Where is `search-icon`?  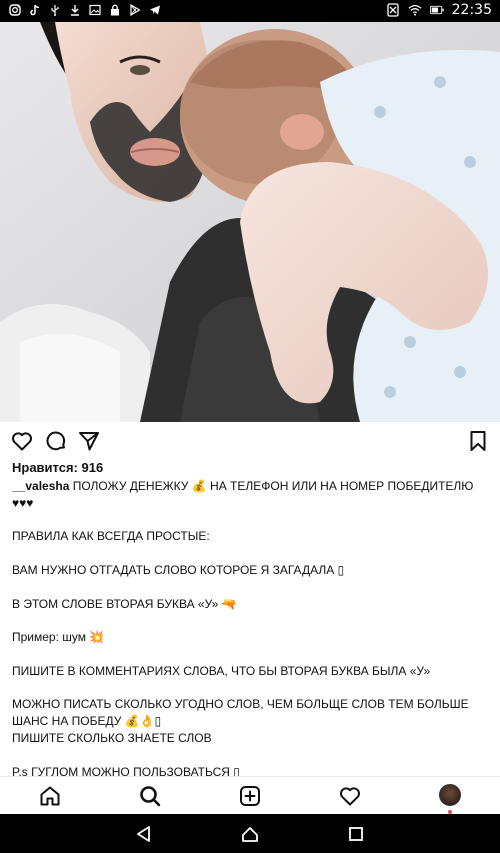 search-icon is located at coordinates (150, 796).